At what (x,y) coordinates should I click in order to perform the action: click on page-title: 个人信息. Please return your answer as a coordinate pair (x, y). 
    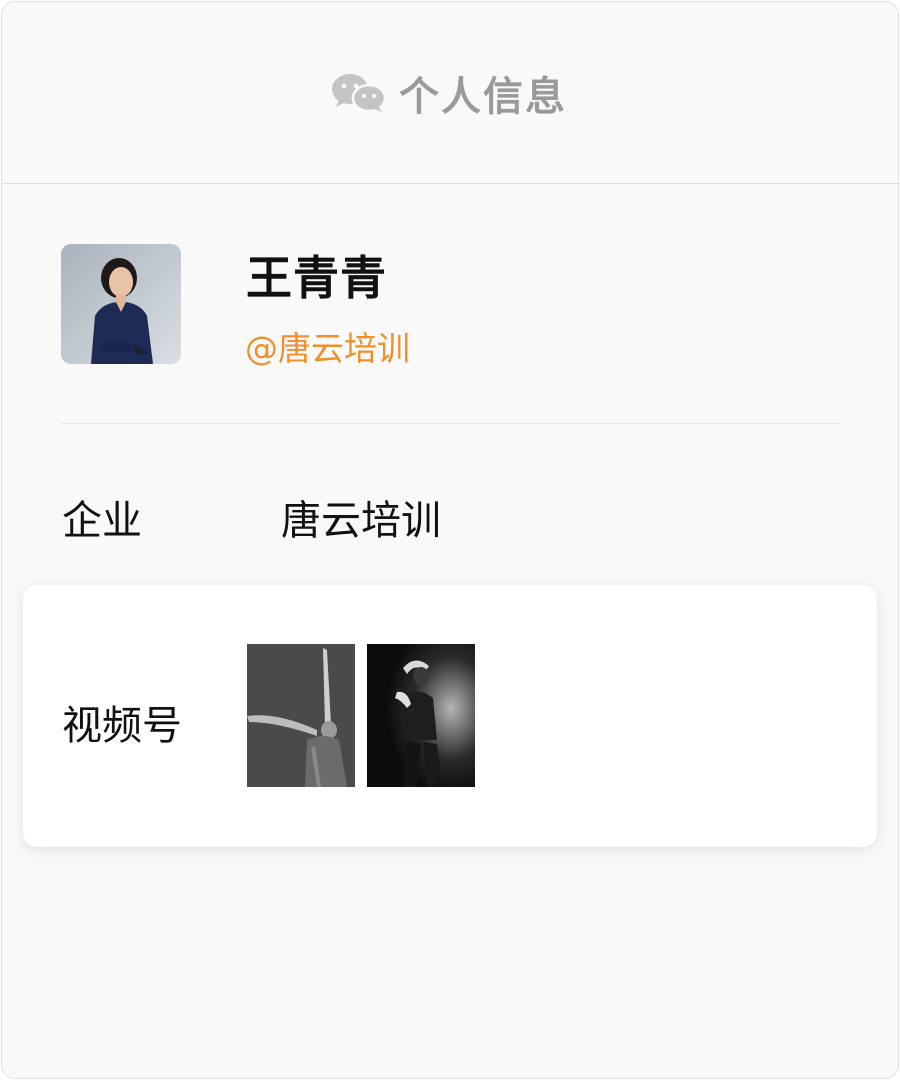
    Looking at the image, I should click on (483, 96).